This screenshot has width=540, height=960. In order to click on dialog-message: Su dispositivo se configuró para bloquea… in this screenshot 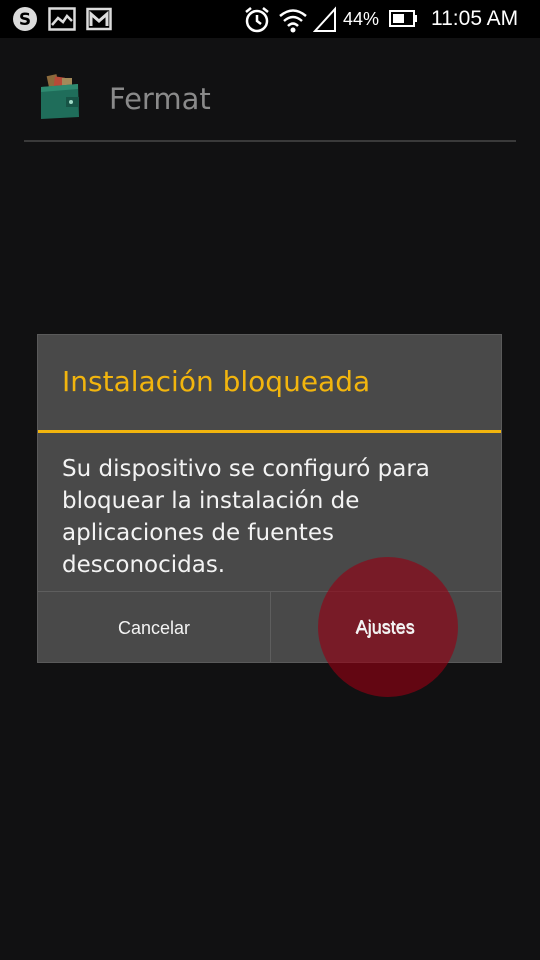, I will do `click(246, 517)`.